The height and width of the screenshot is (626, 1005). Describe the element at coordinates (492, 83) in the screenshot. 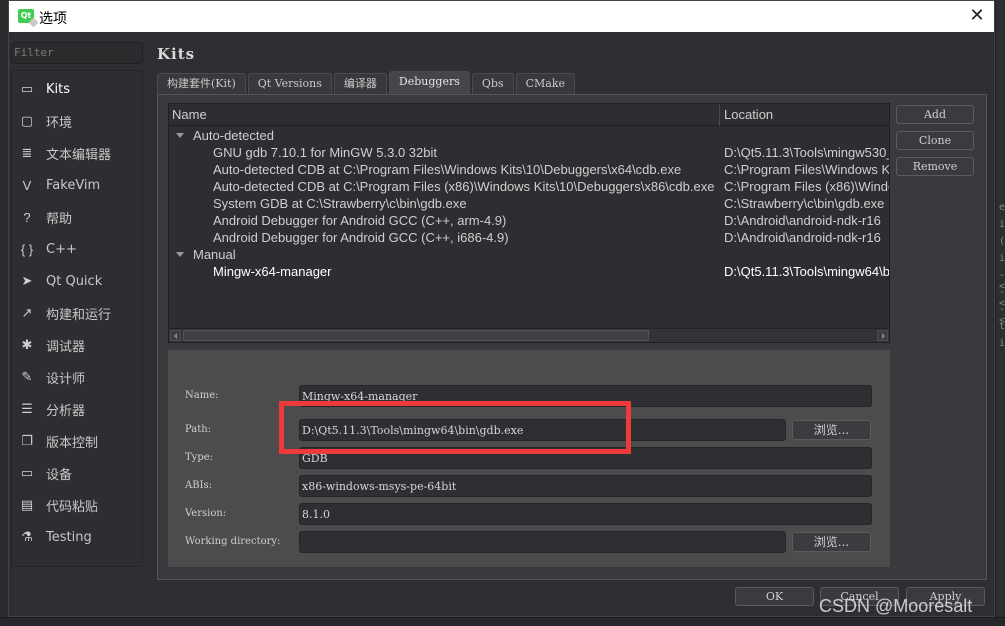

I see `tab-qbs: Qbs` at that location.